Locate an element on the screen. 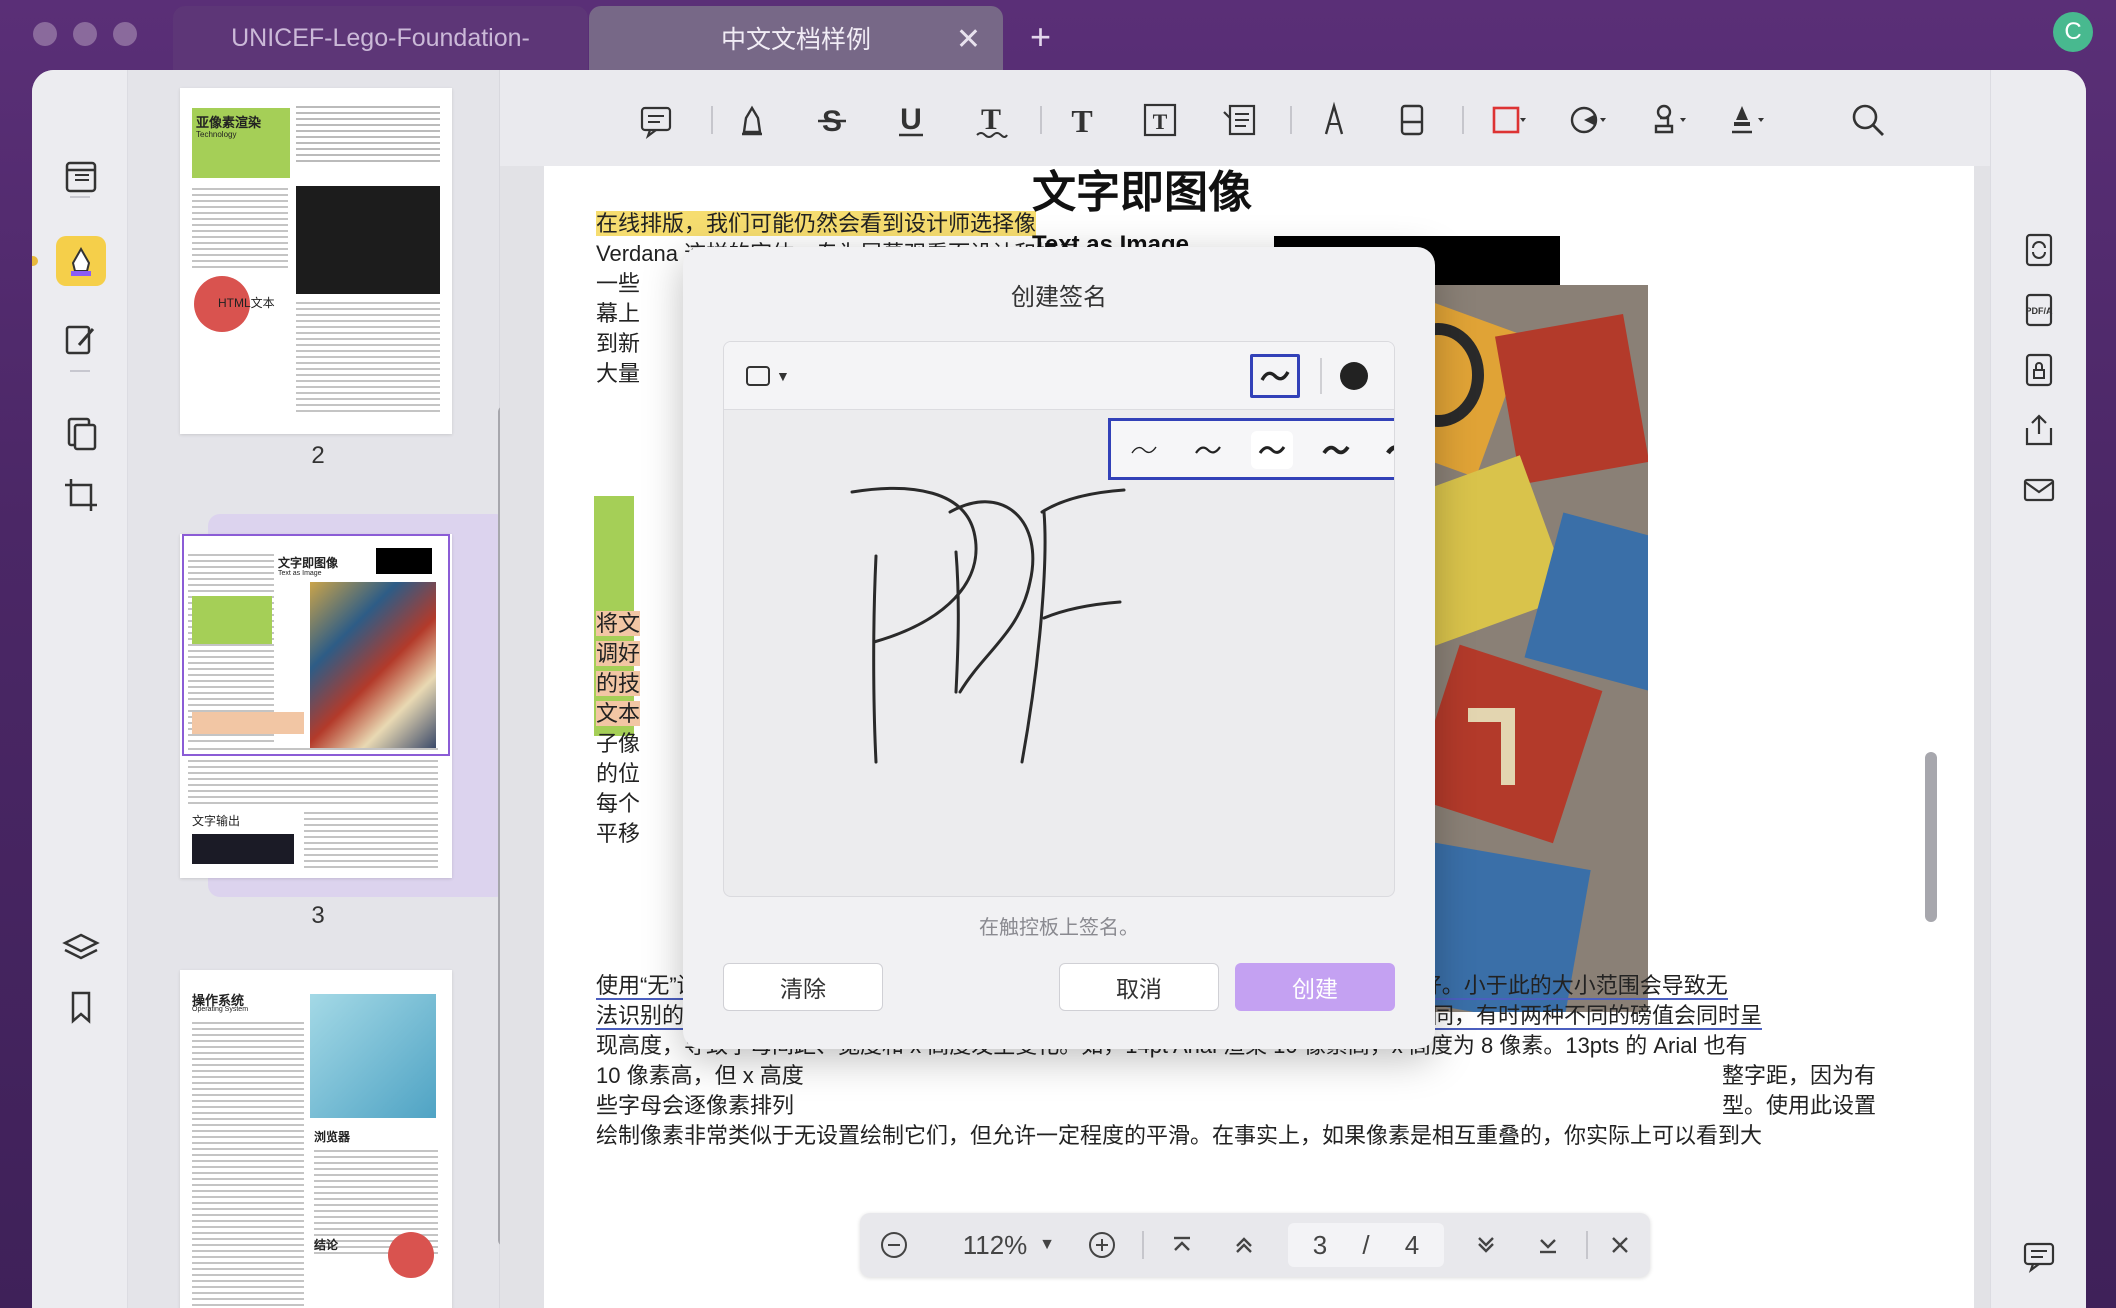  right-heading: 文字即图像 is located at coordinates (1142, 192).